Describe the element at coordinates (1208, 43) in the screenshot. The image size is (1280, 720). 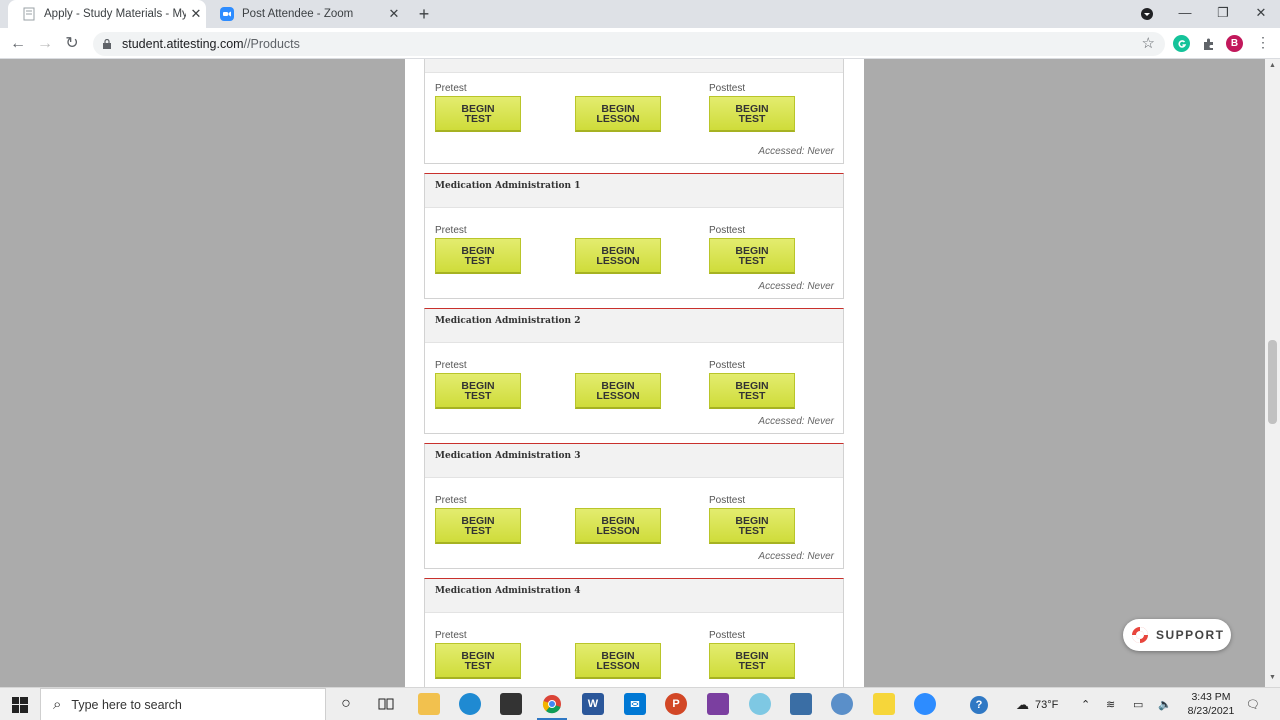
I see `extensions-puzzle-icon` at that location.